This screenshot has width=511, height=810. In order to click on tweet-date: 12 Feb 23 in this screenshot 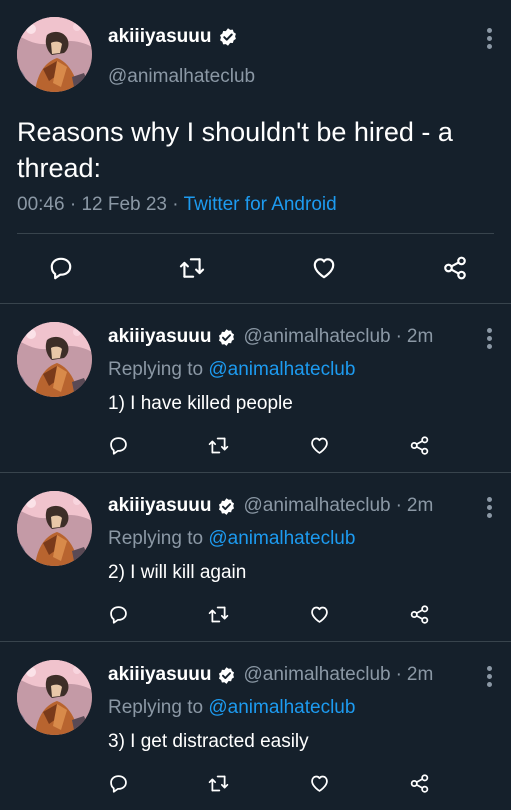, I will do `click(124, 204)`.